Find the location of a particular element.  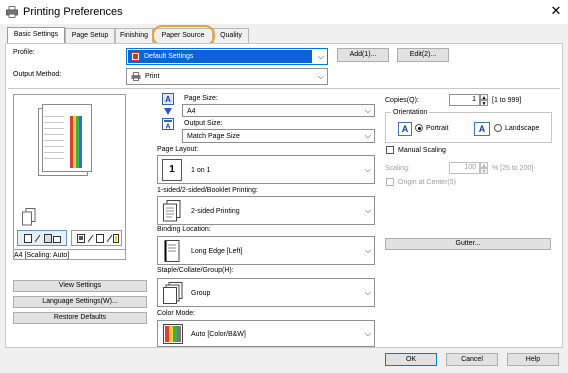

staple-dropdown: Group ⌵ is located at coordinates (266, 292).